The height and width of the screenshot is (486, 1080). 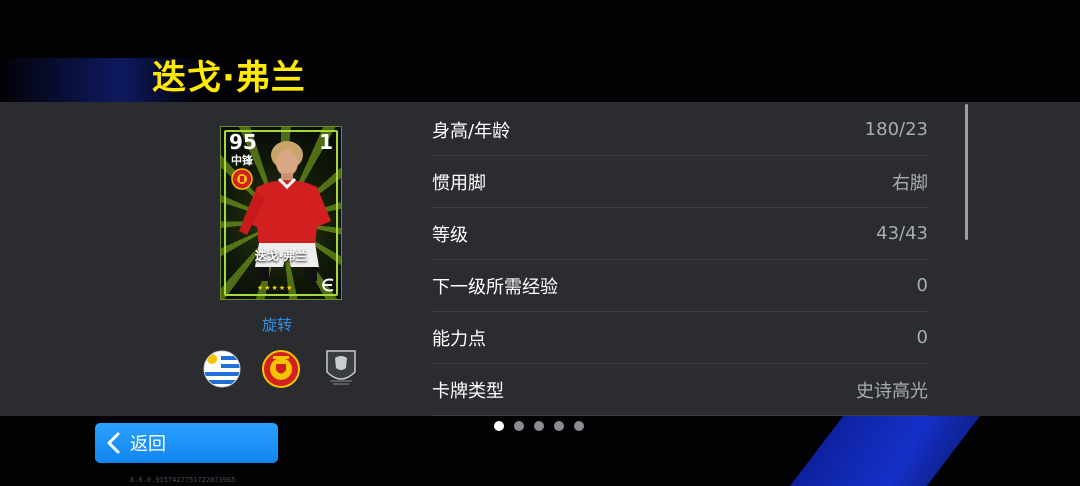 What do you see at coordinates (680, 338) in the screenshot?
I see `stat-row-ability-points: 能力点 0` at bounding box center [680, 338].